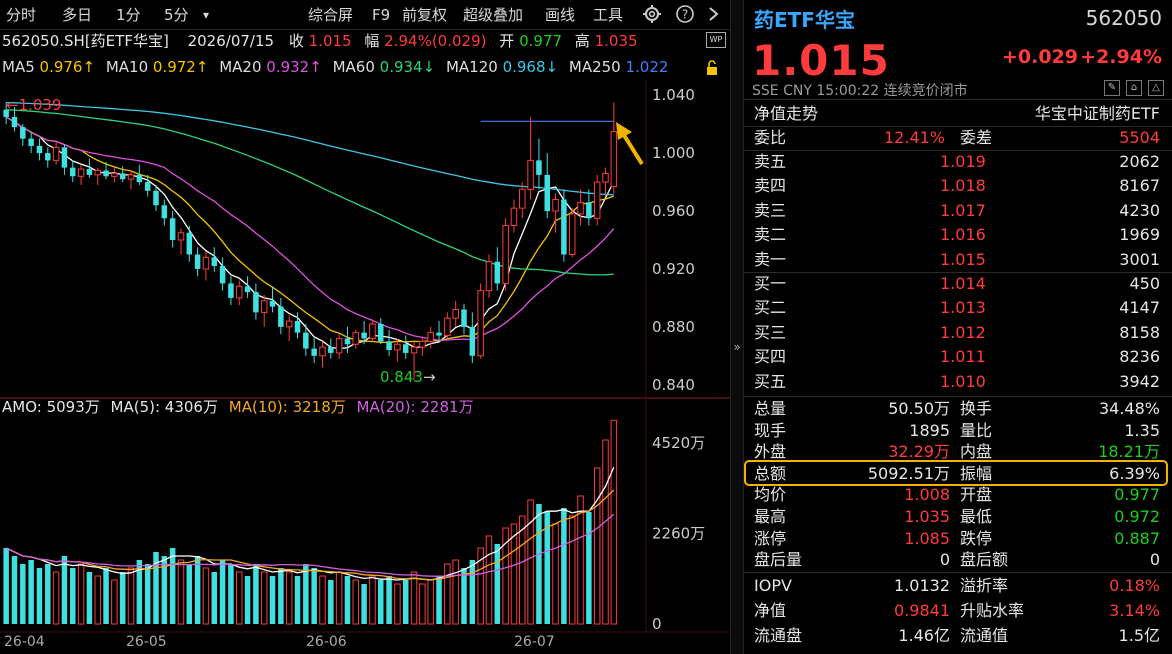  What do you see at coordinates (716, 40) in the screenshot?
I see `wp-icon: WP` at bounding box center [716, 40].